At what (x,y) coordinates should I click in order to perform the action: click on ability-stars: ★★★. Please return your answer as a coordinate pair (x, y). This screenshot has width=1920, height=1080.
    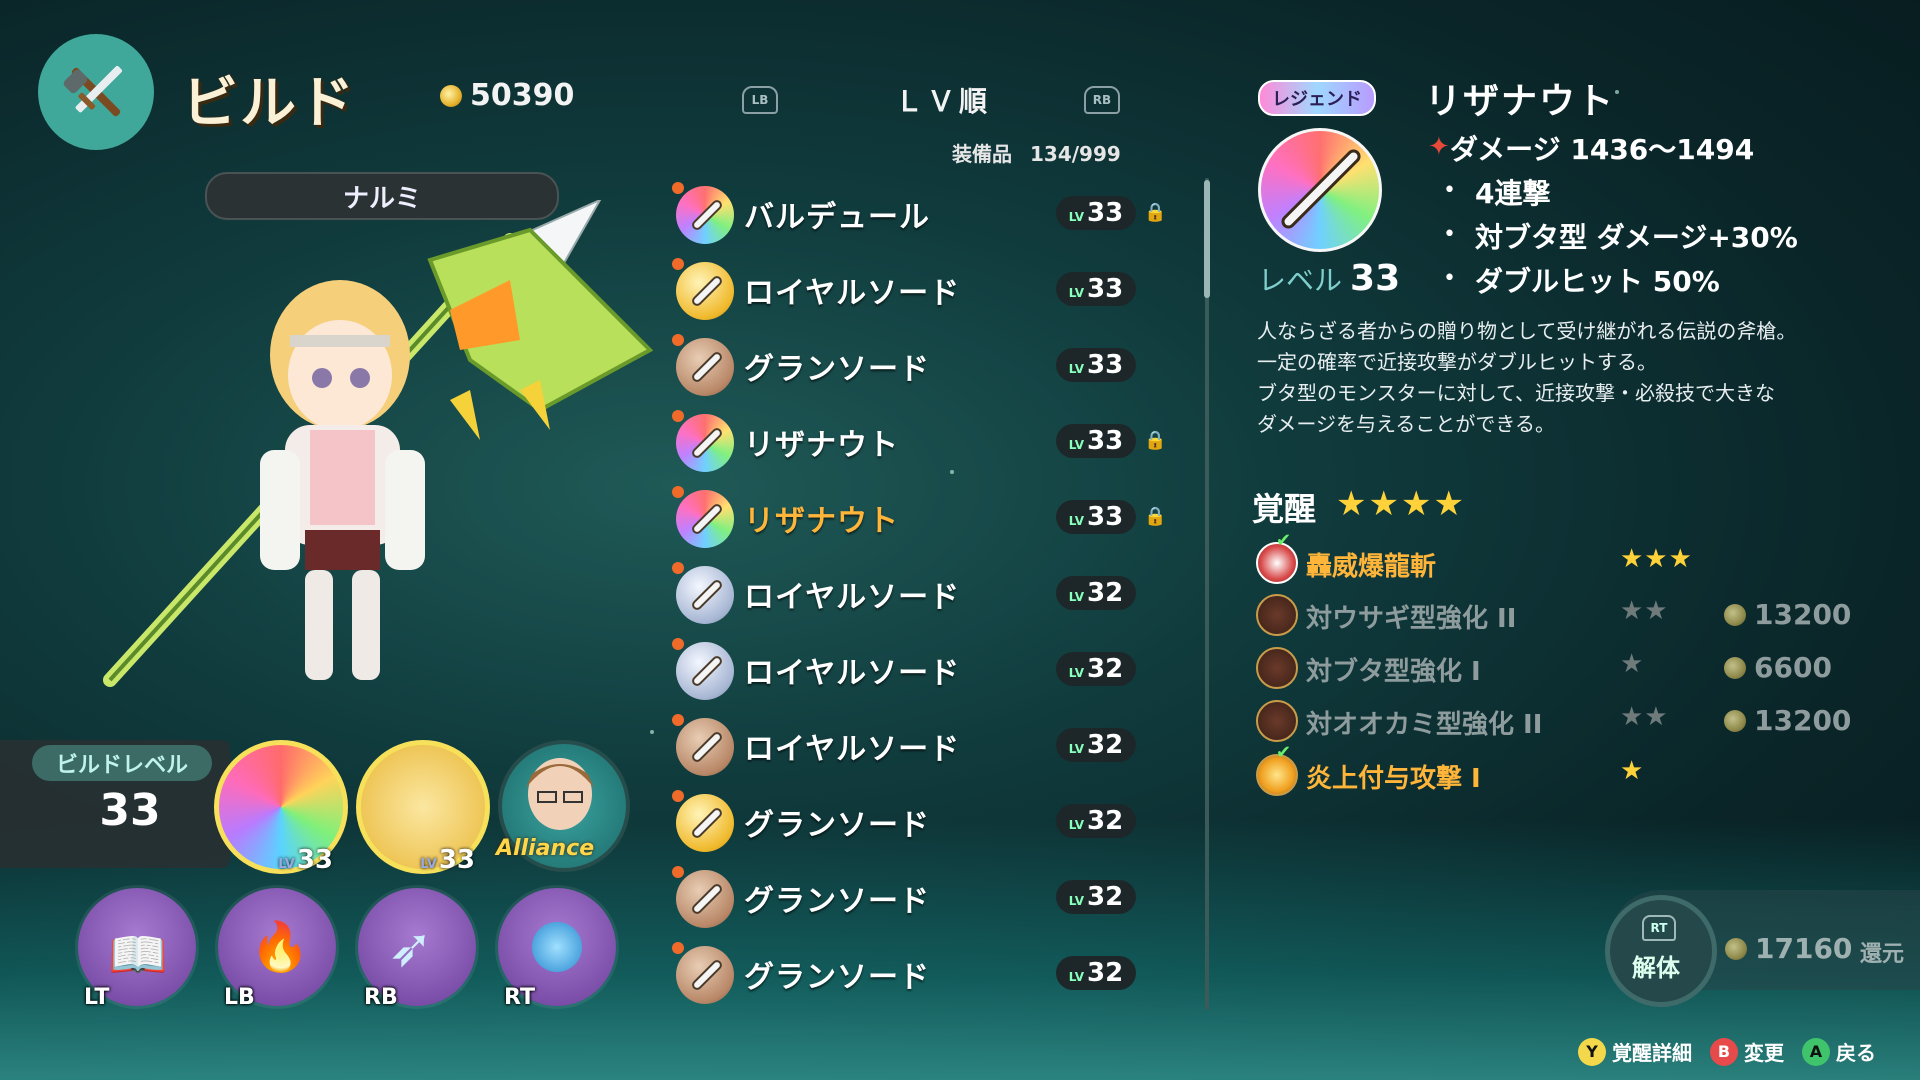
    Looking at the image, I should click on (1656, 559).